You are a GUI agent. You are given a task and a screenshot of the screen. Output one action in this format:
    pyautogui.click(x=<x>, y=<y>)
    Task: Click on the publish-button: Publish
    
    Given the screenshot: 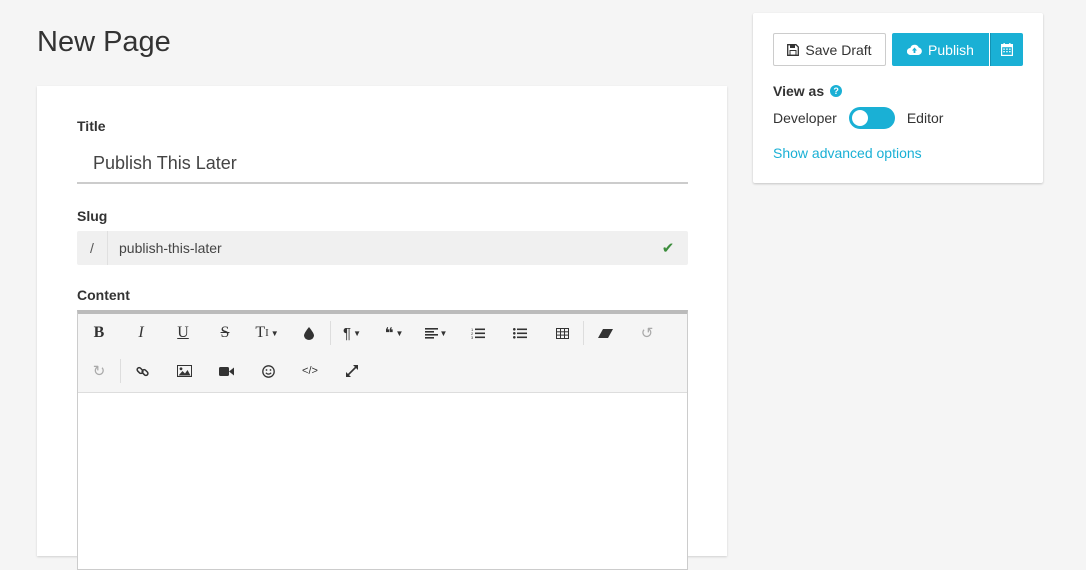 What is the action you would take?
    pyautogui.click(x=940, y=49)
    